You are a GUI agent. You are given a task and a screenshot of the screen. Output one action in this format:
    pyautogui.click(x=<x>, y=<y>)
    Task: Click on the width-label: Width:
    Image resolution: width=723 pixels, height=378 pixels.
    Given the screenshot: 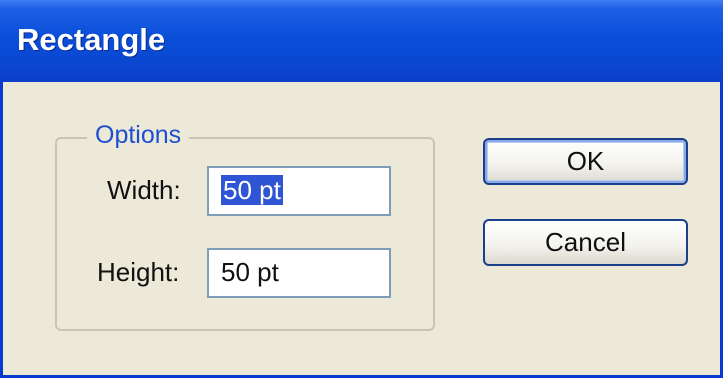 What is the action you would take?
    pyautogui.click(x=144, y=190)
    